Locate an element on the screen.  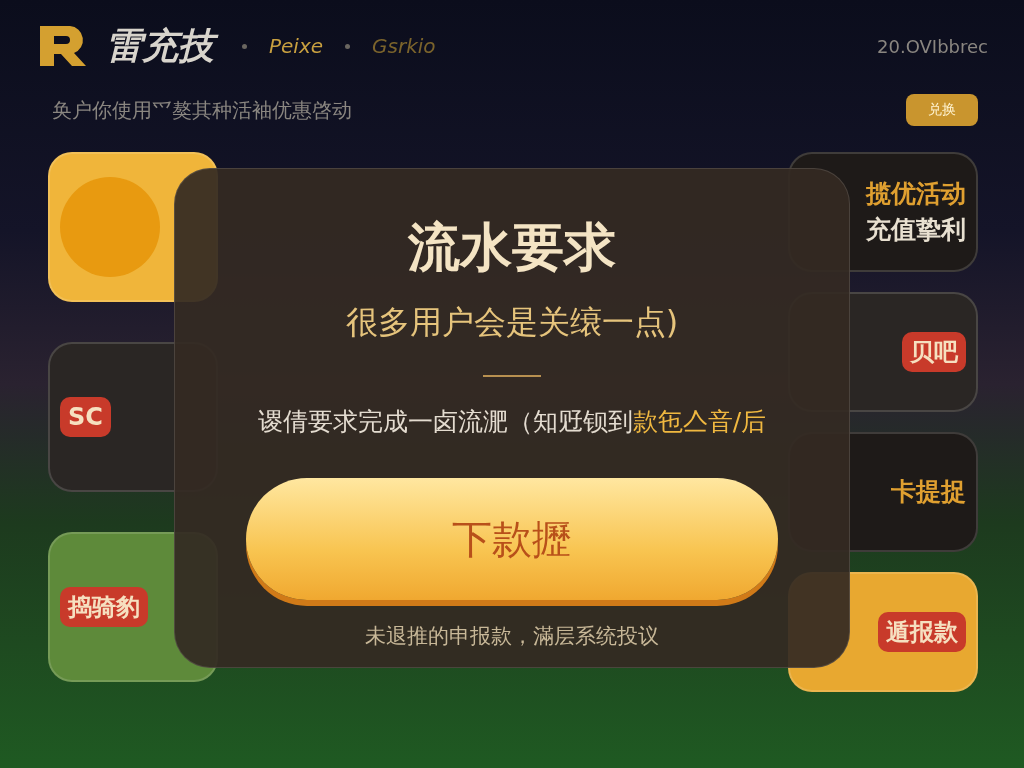
brand-name: 雷充技 is located at coordinates (160, 46).